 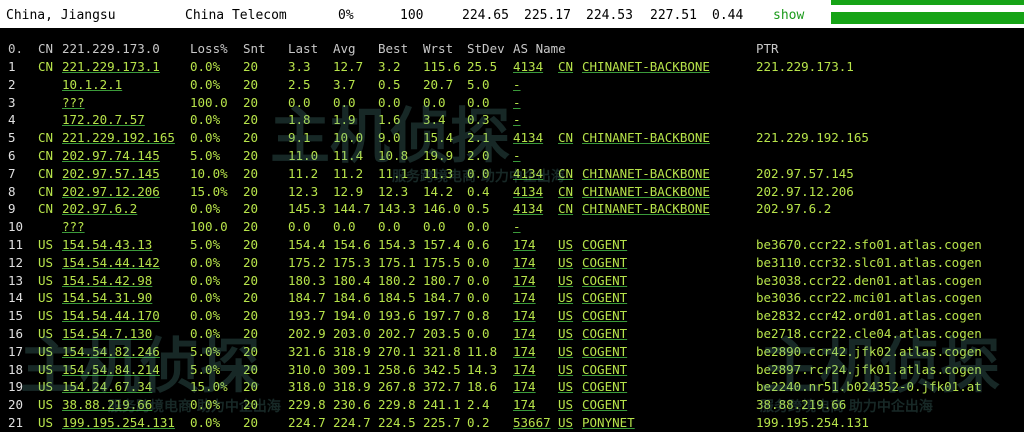 What do you see at coordinates (307, 405) in the screenshot?
I see `hop-last: 229.8` at bounding box center [307, 405].